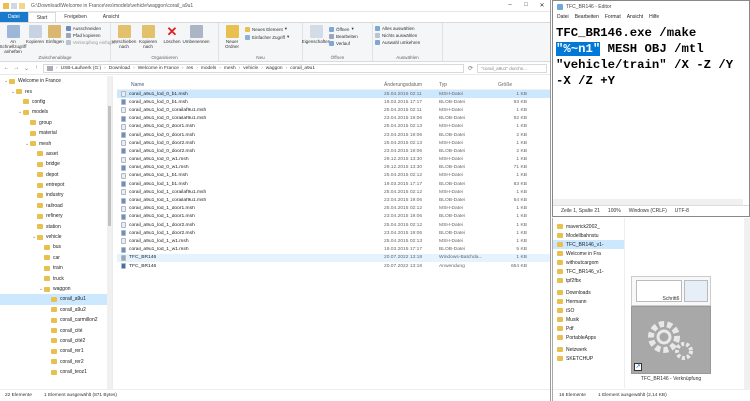 The image size is (750, 401). What do you see at coordinates (6, 5) in the screenshot?
I see `folder-icon` at bounding box center [6, 5].